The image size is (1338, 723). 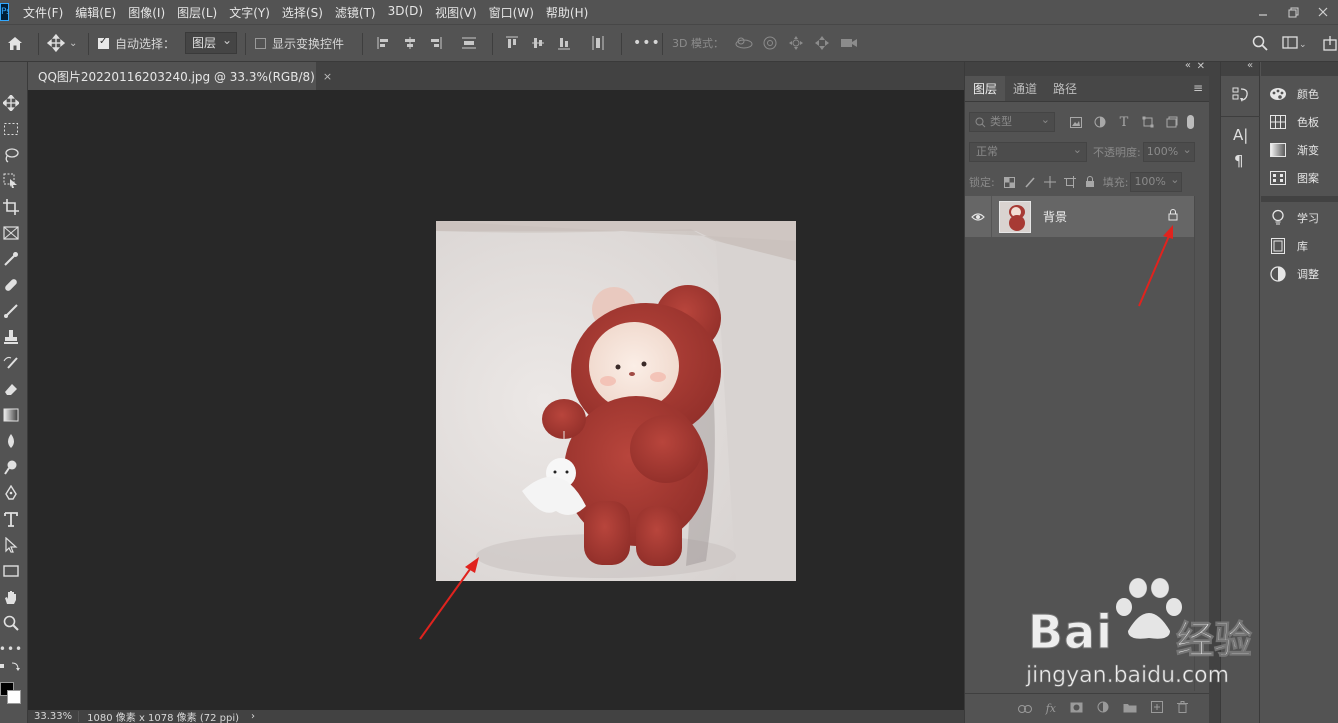 What do you see at coordinates (54, 716) in the screenshot?
I see `zoom-level: 33.33%` at bounding box center [54, 716].